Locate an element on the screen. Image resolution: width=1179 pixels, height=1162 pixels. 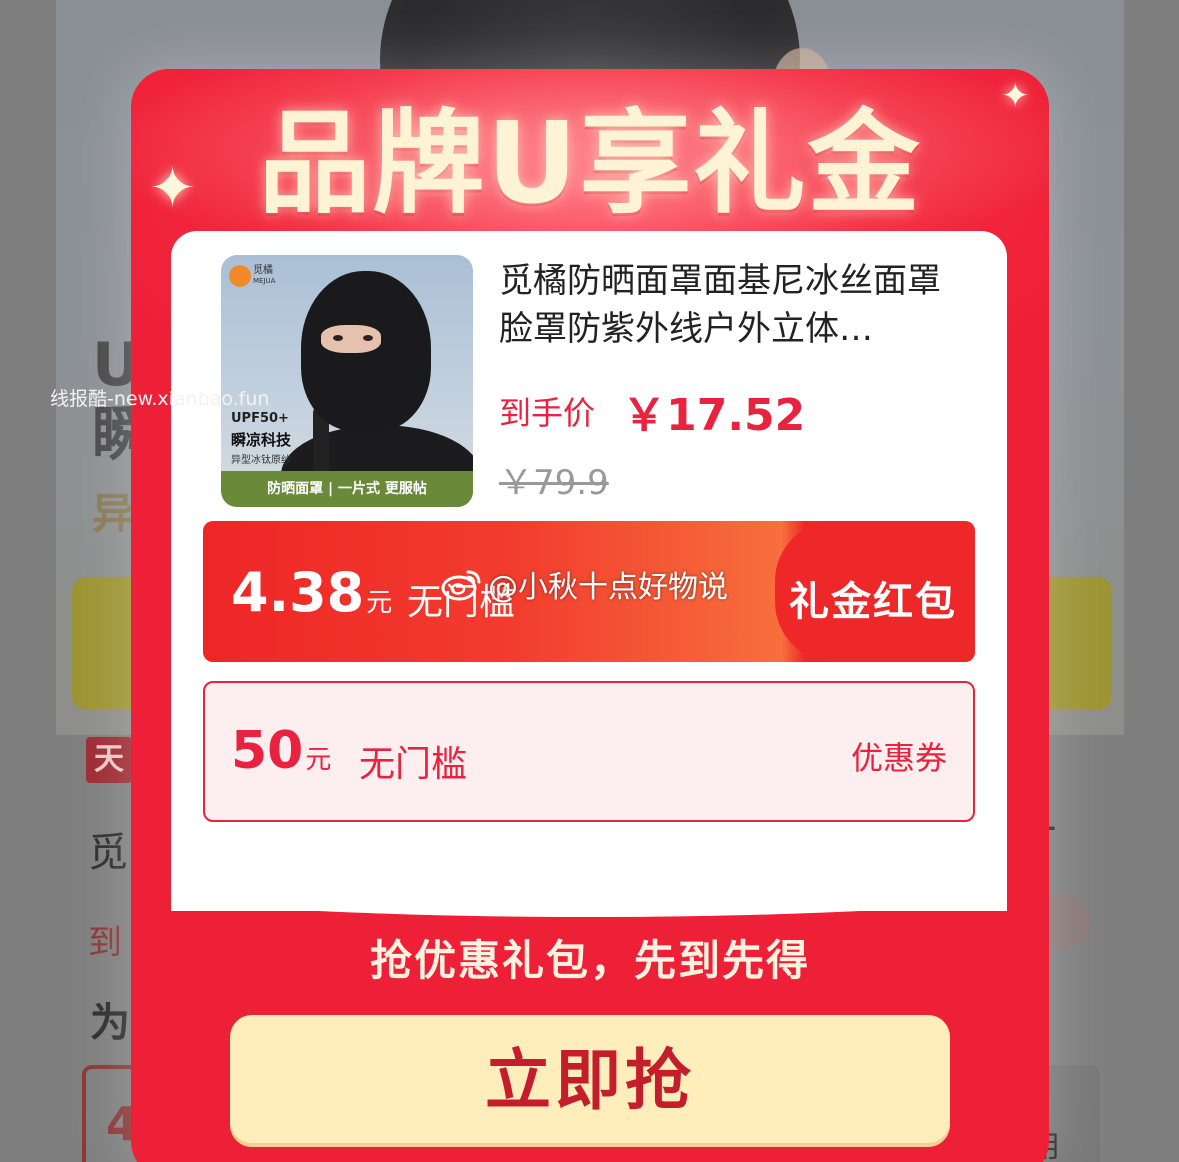
background-section-text: 为 is located at coordinates (110, 1023).